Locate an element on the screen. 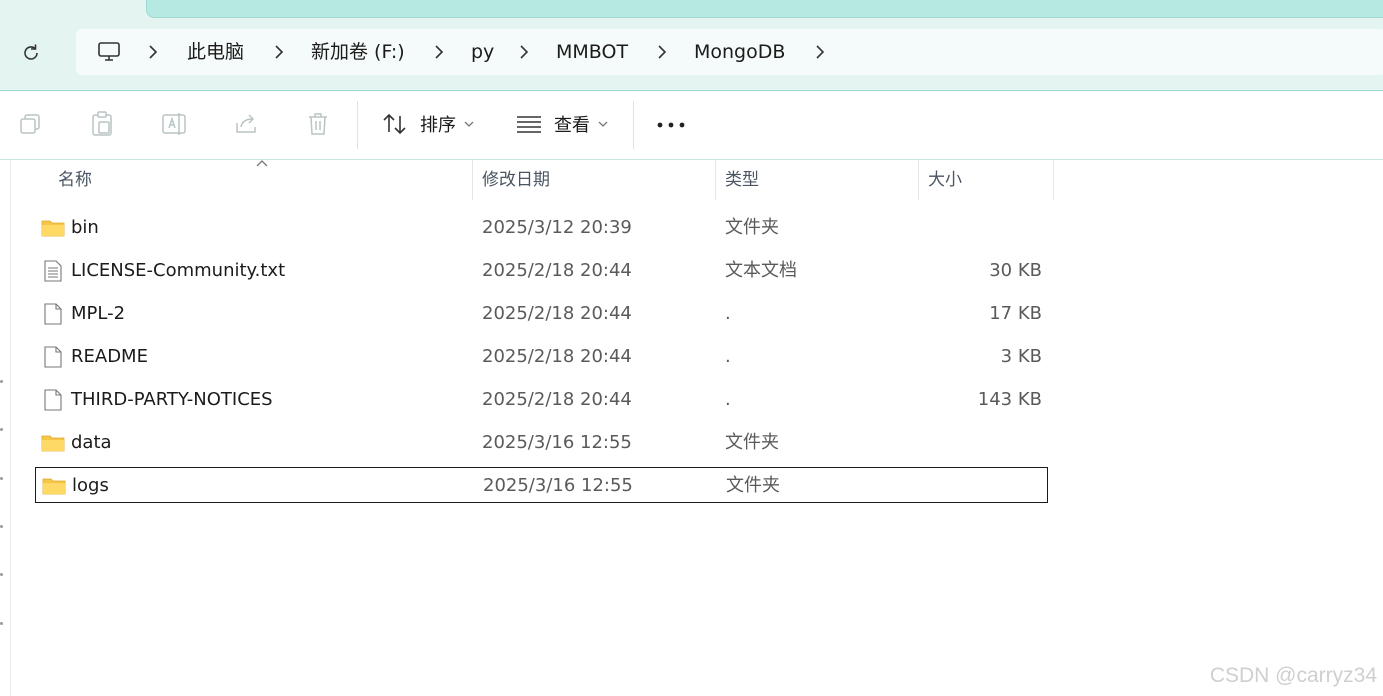 This screenshot has height=696, width=1383. text-file-icon is located at coordinates (53, 271).